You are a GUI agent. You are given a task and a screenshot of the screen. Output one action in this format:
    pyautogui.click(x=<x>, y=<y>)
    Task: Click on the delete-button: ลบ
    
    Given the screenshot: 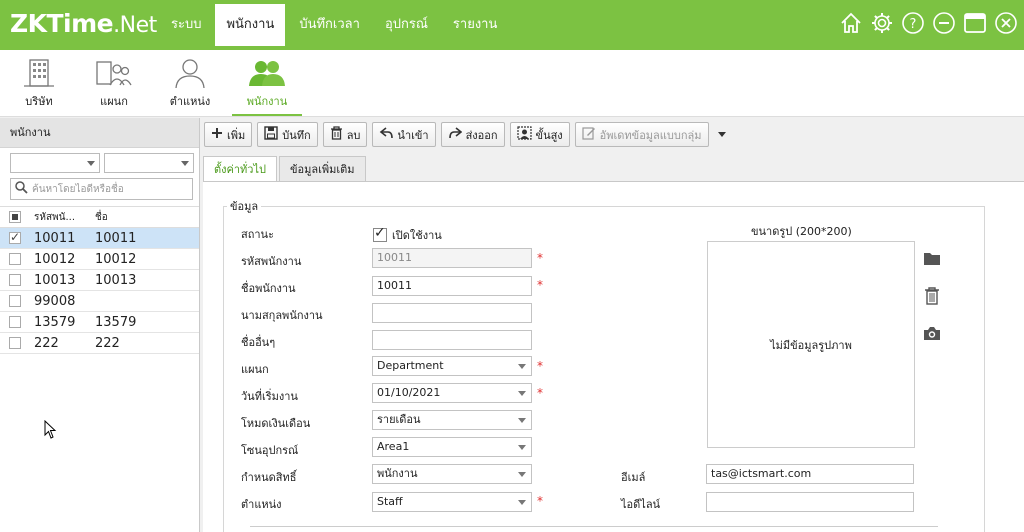 What is the action you would take?
    pyautogui.click(x=345, y=134)
    